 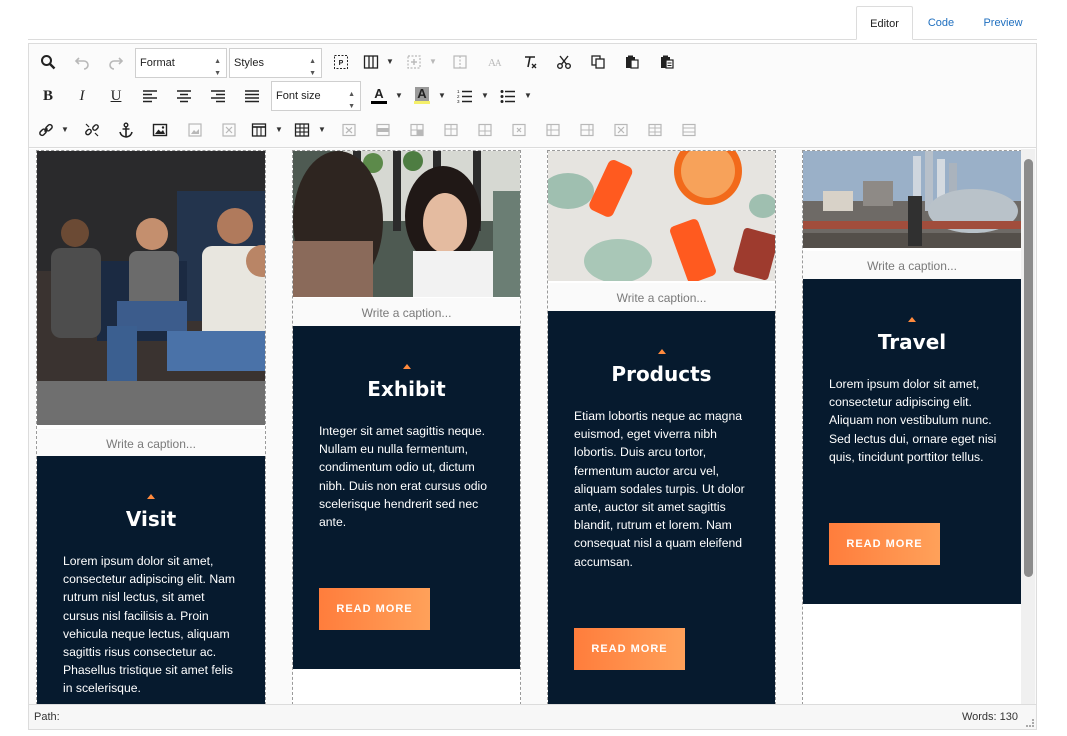 I want to click on font-size-select: Font size ▲ ▼, so click(x=316, y=96).